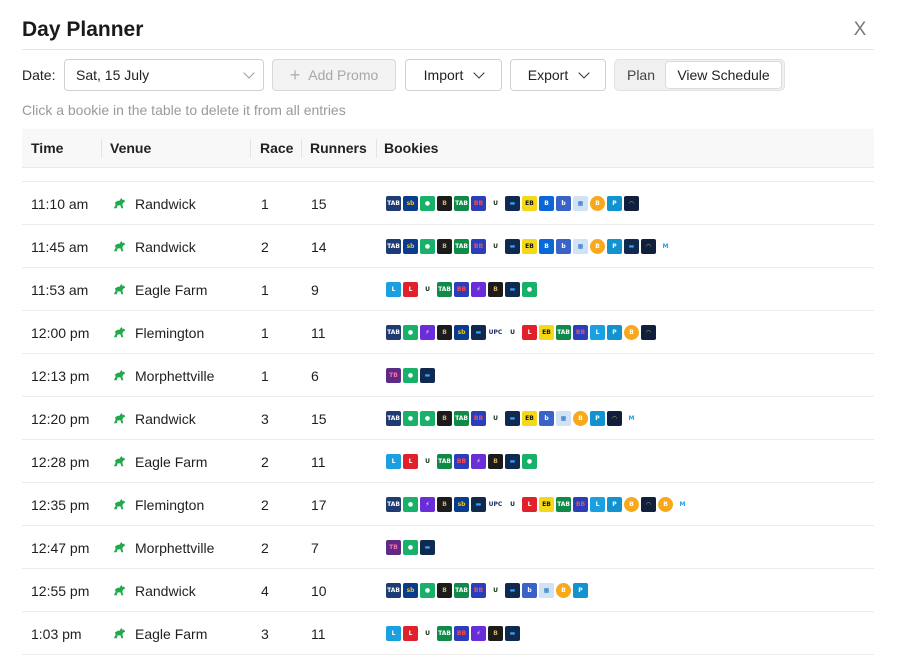  Describe the element at coordinates (641, 75) in the screenshot. I see `plan-toggle: Plan` at that location.